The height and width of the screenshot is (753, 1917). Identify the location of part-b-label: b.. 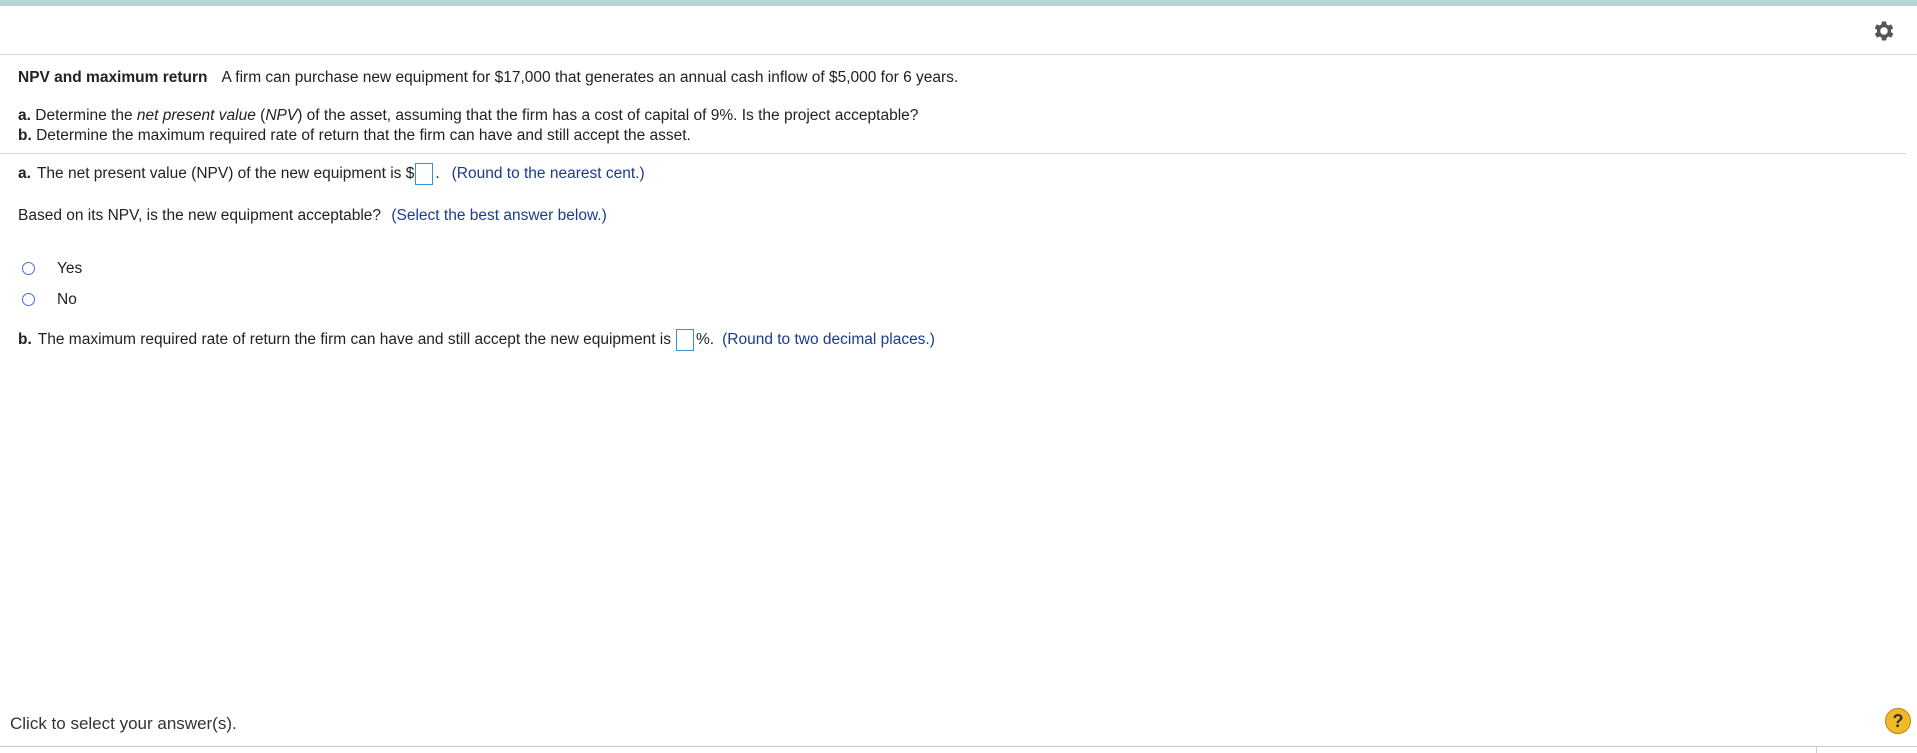
(25, 135).